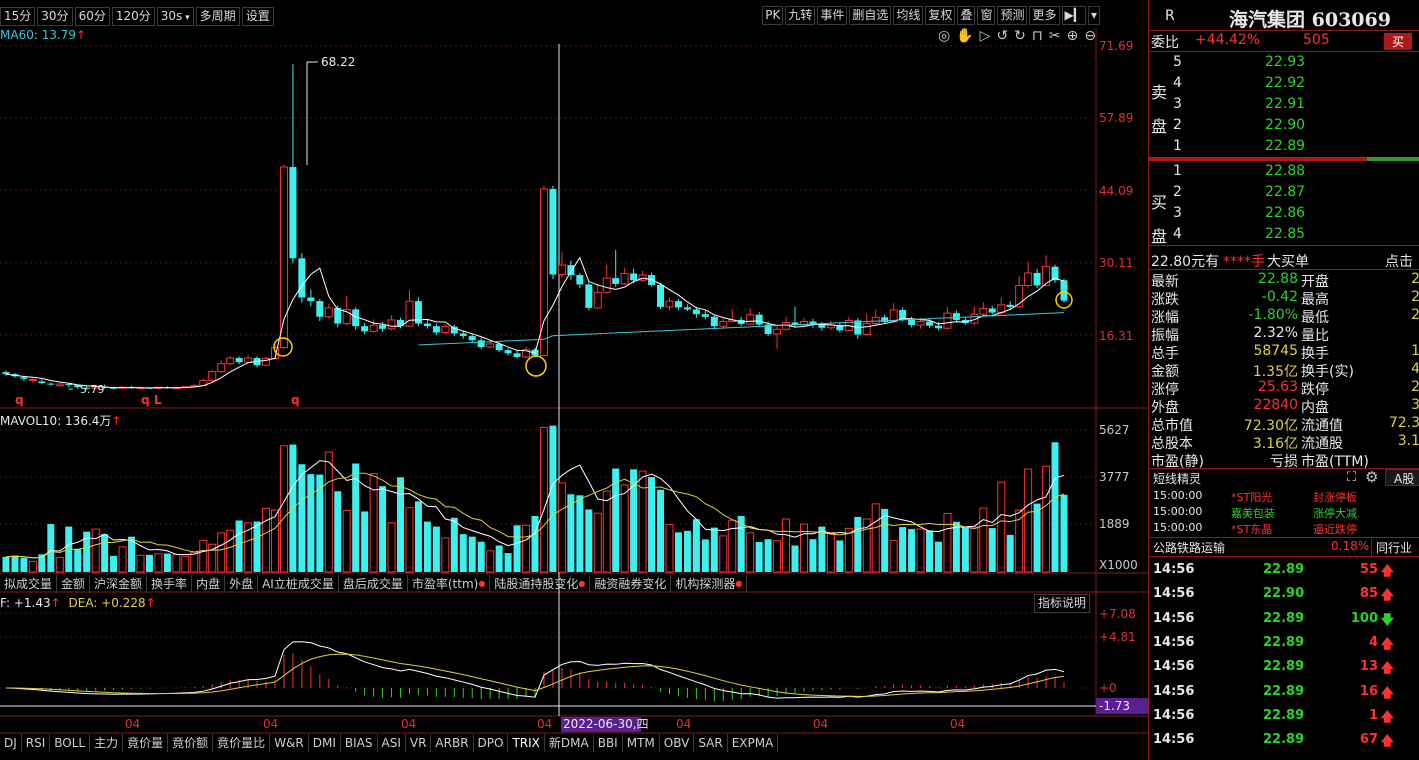 The height and width of the screenshot is (760, 1419). I want to click on indicator-select-tab: OBV, so click(677, 742).